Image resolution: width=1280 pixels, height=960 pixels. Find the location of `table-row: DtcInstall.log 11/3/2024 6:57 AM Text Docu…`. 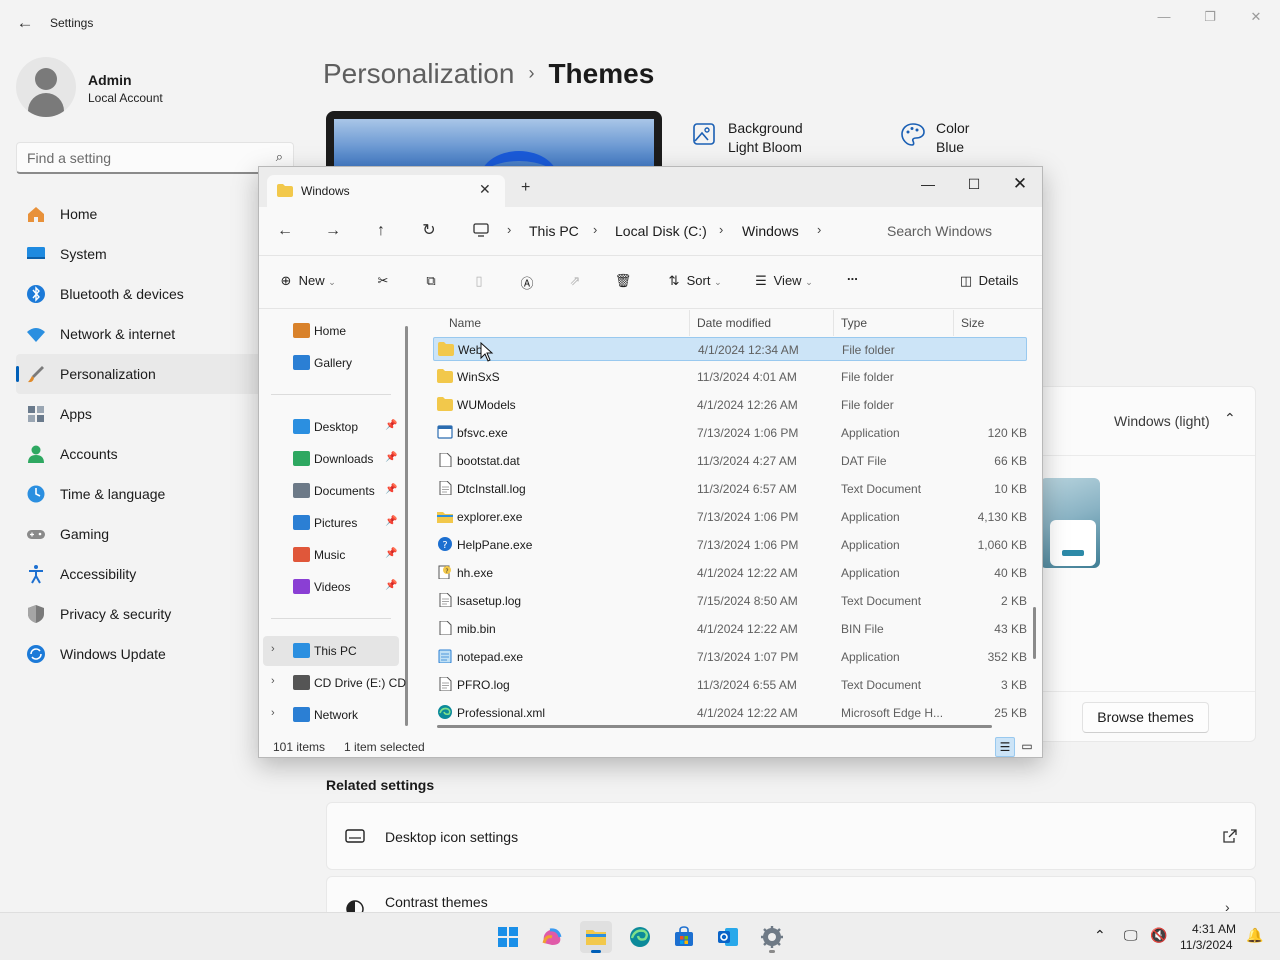

table-row: DtcInstall.log 11/3/2024 6:57 AM Text Docu… is located at coordinates (730, 489).